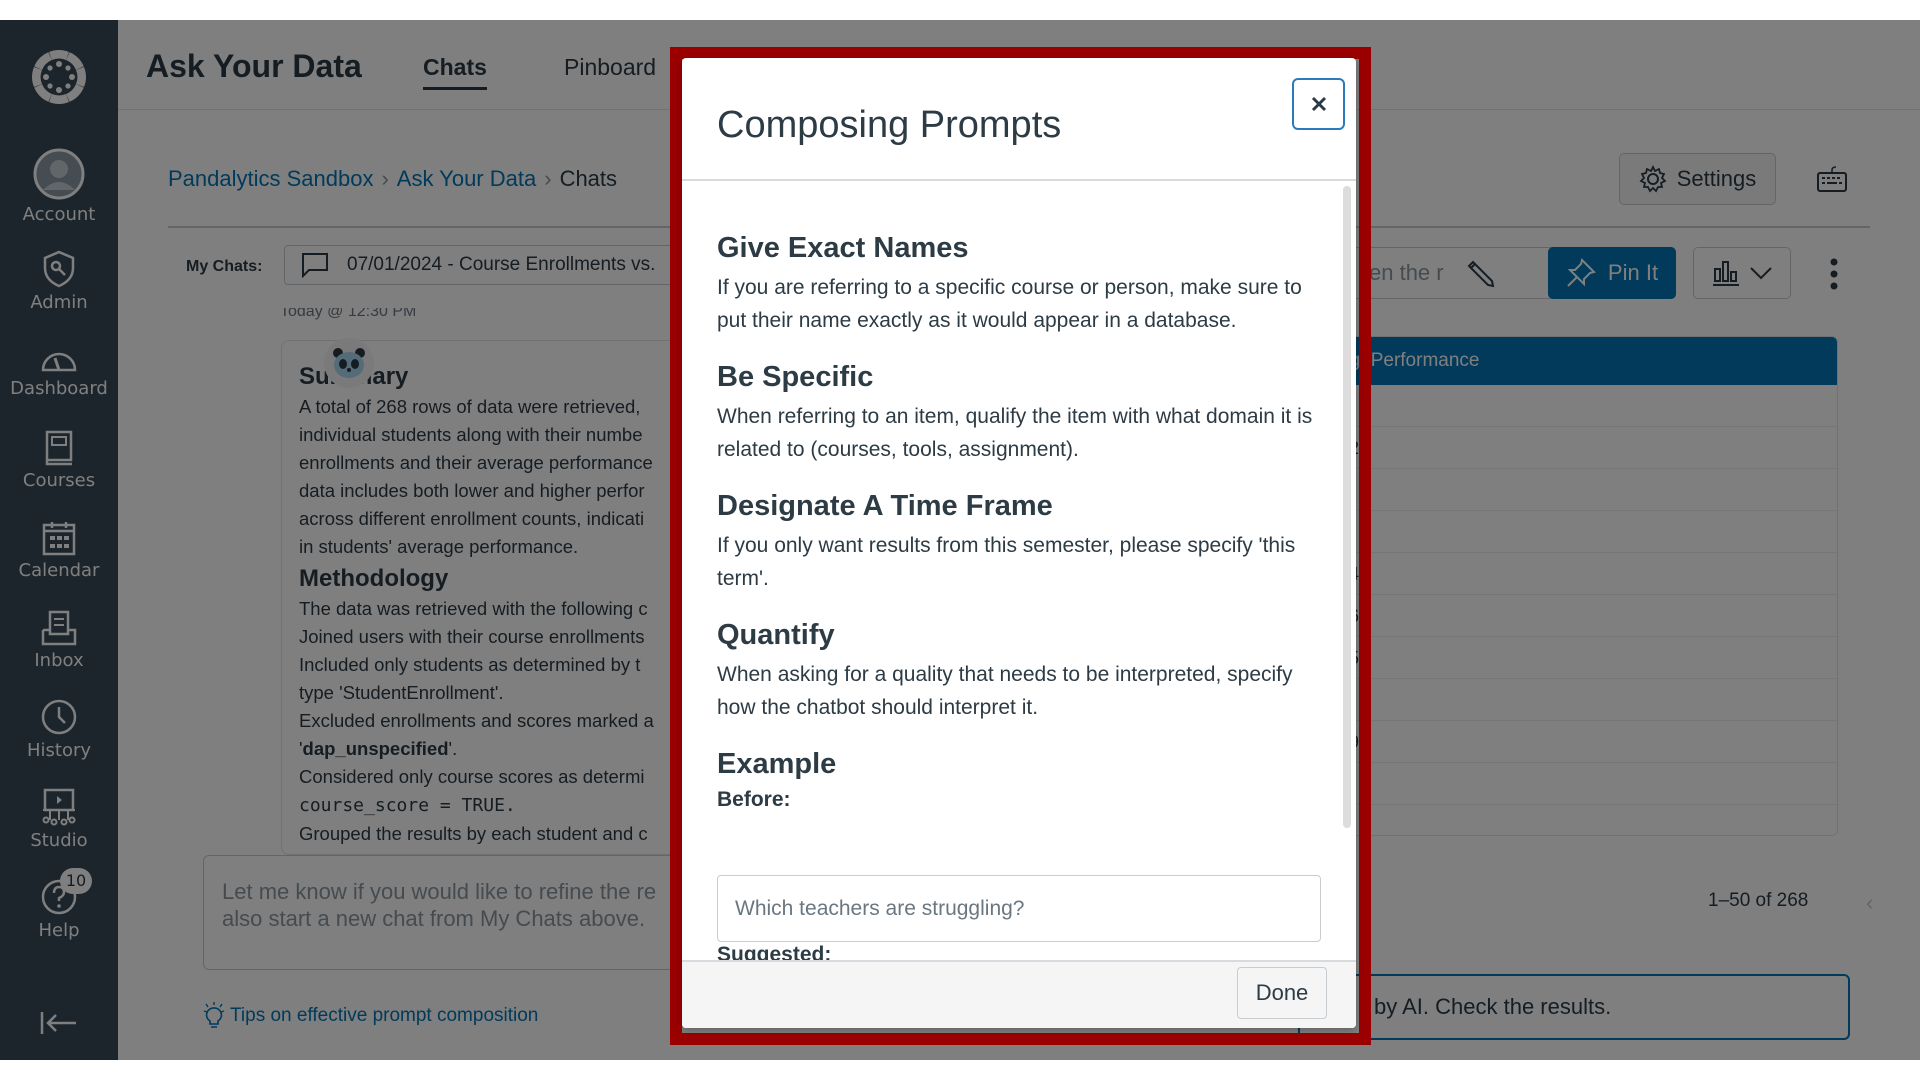 The image size is (1920, 1080). What do you see at coordinates (1017, 764) in the screenshot?
I see `example-section: Example` at bounding box center [1017, 764].